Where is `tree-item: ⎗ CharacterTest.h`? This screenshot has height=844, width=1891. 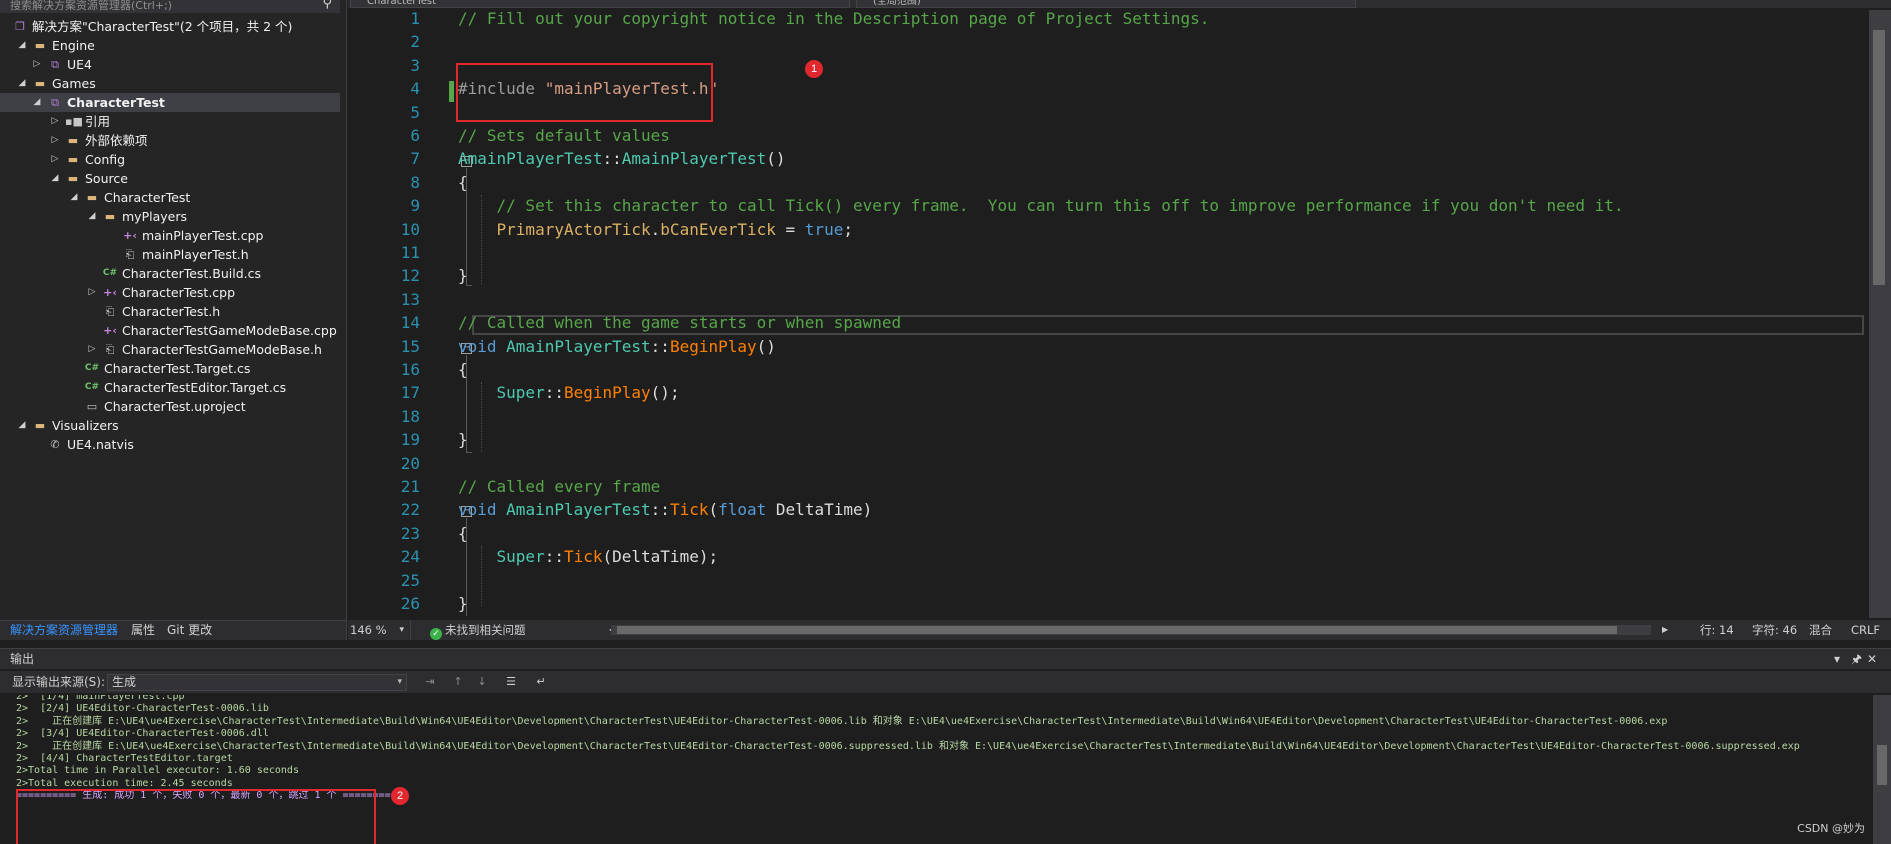 tree-item: ⎗ CharacterTest.h is located at coordinates (170, 311).